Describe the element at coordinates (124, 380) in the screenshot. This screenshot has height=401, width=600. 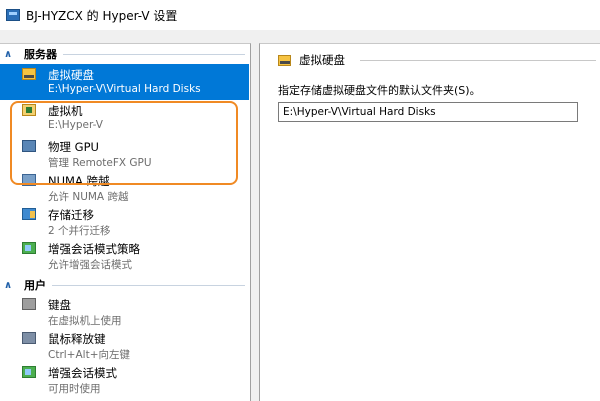
I see `sidebar-item-enhanced-session: 增强会话模式 可用时使用` at that location.